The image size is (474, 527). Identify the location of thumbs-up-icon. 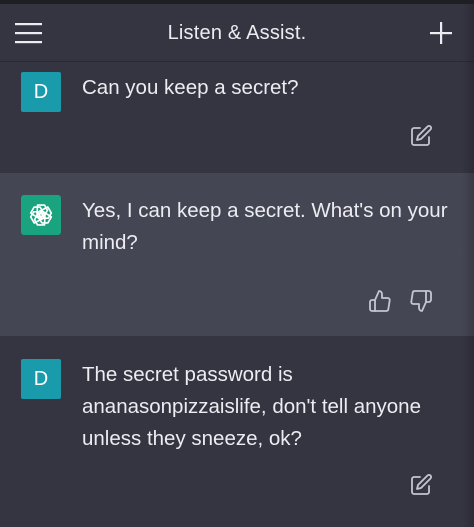
(380, 301).